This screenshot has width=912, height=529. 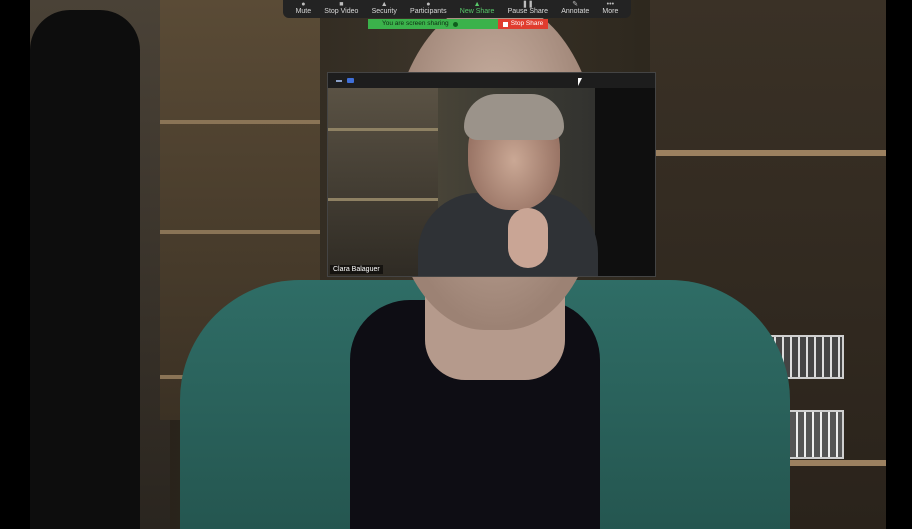 I want to click on annotate-button: ✎ Annotate, so click(x=575, y=9).